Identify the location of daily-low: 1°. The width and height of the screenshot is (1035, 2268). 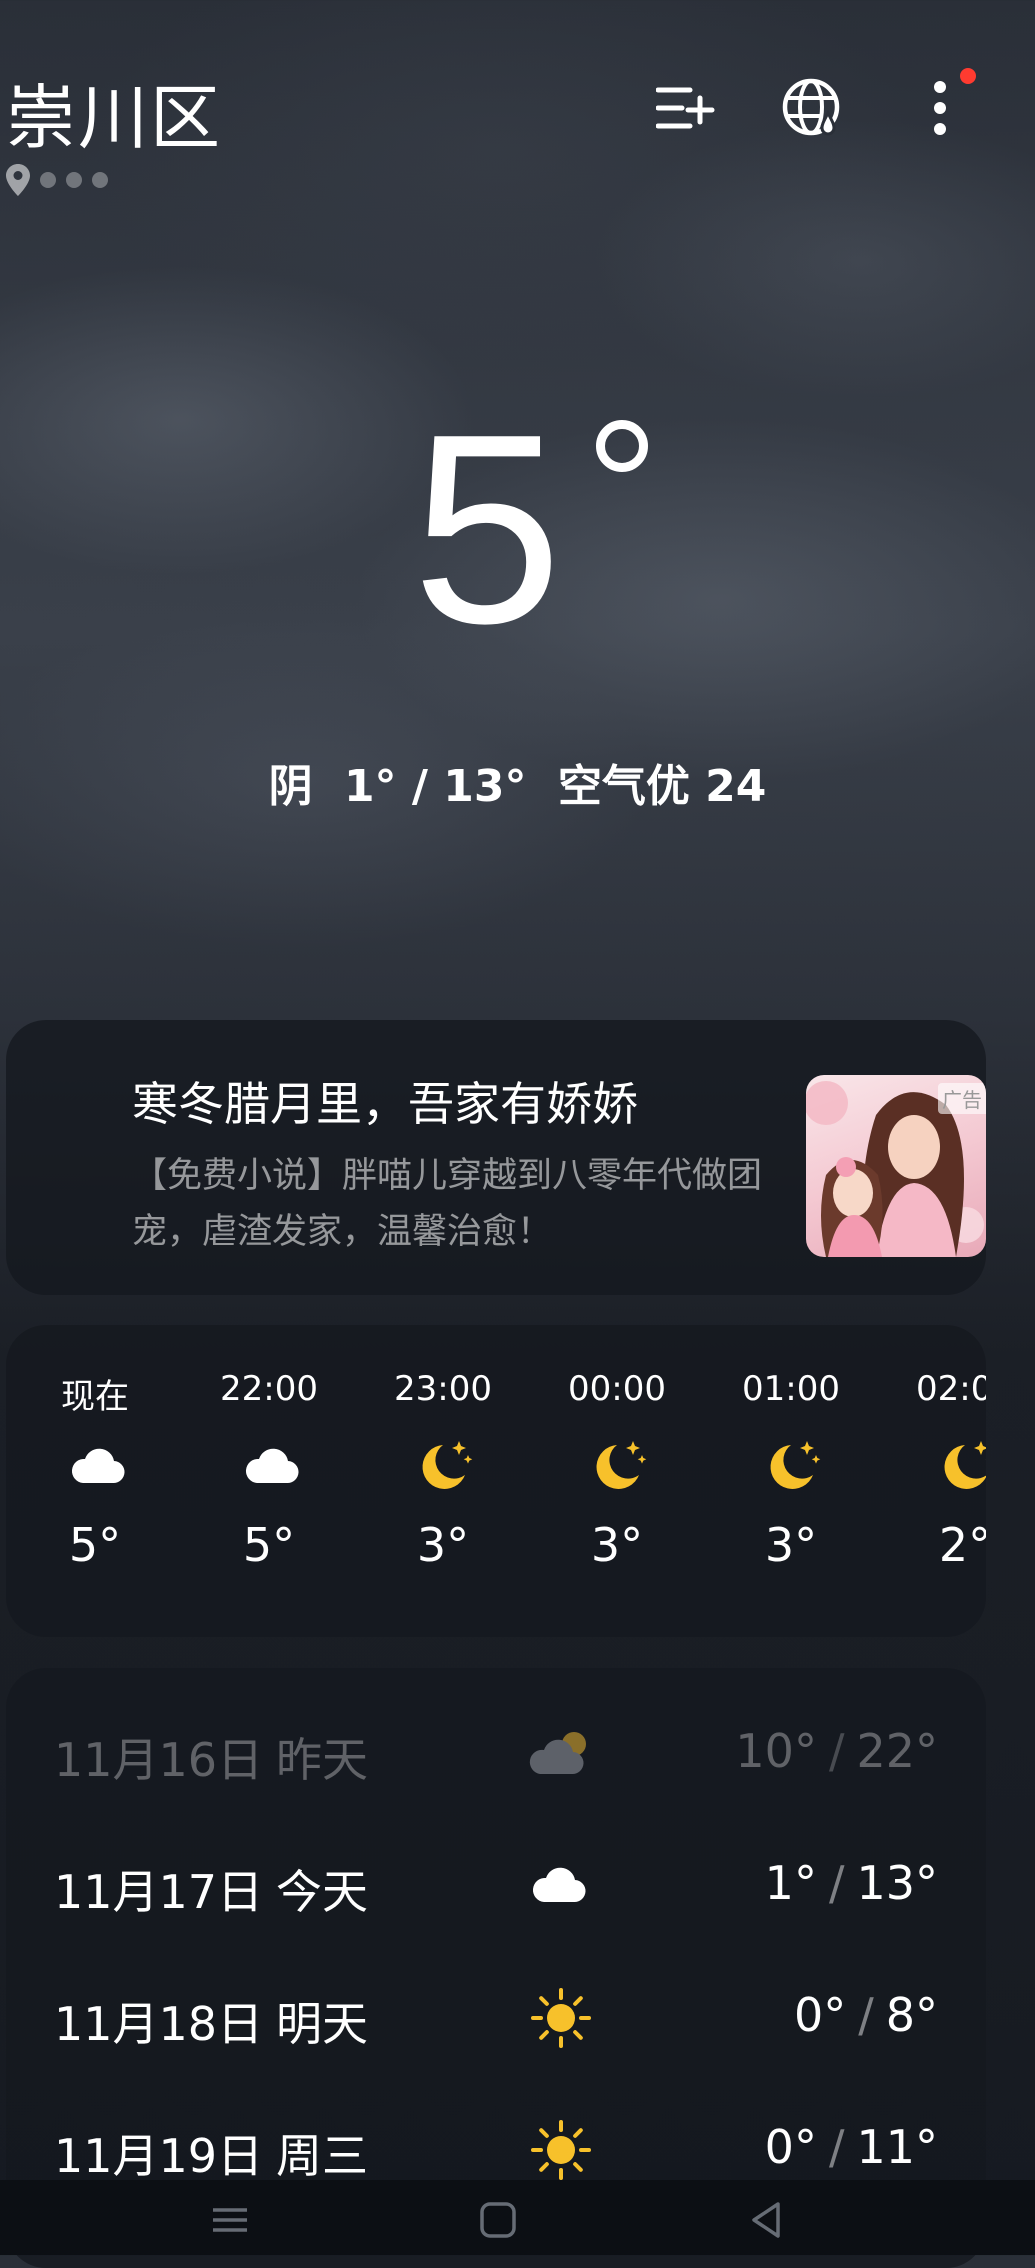
(790, 1883).